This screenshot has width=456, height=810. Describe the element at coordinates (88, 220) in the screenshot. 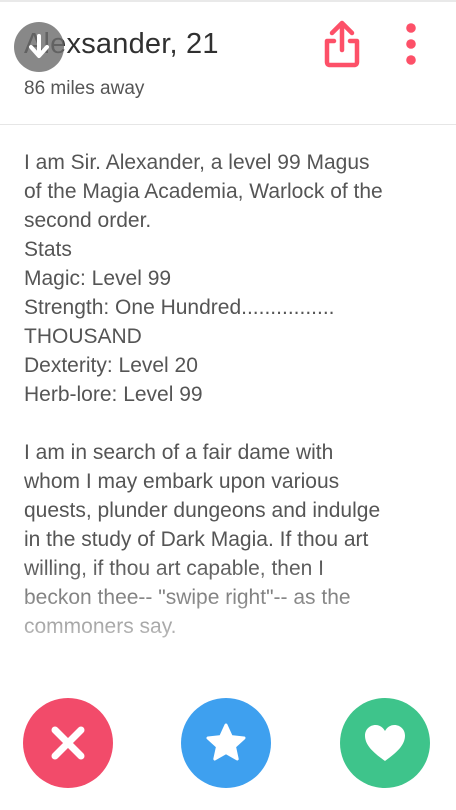

I see `bio-line: second order.` at that location.